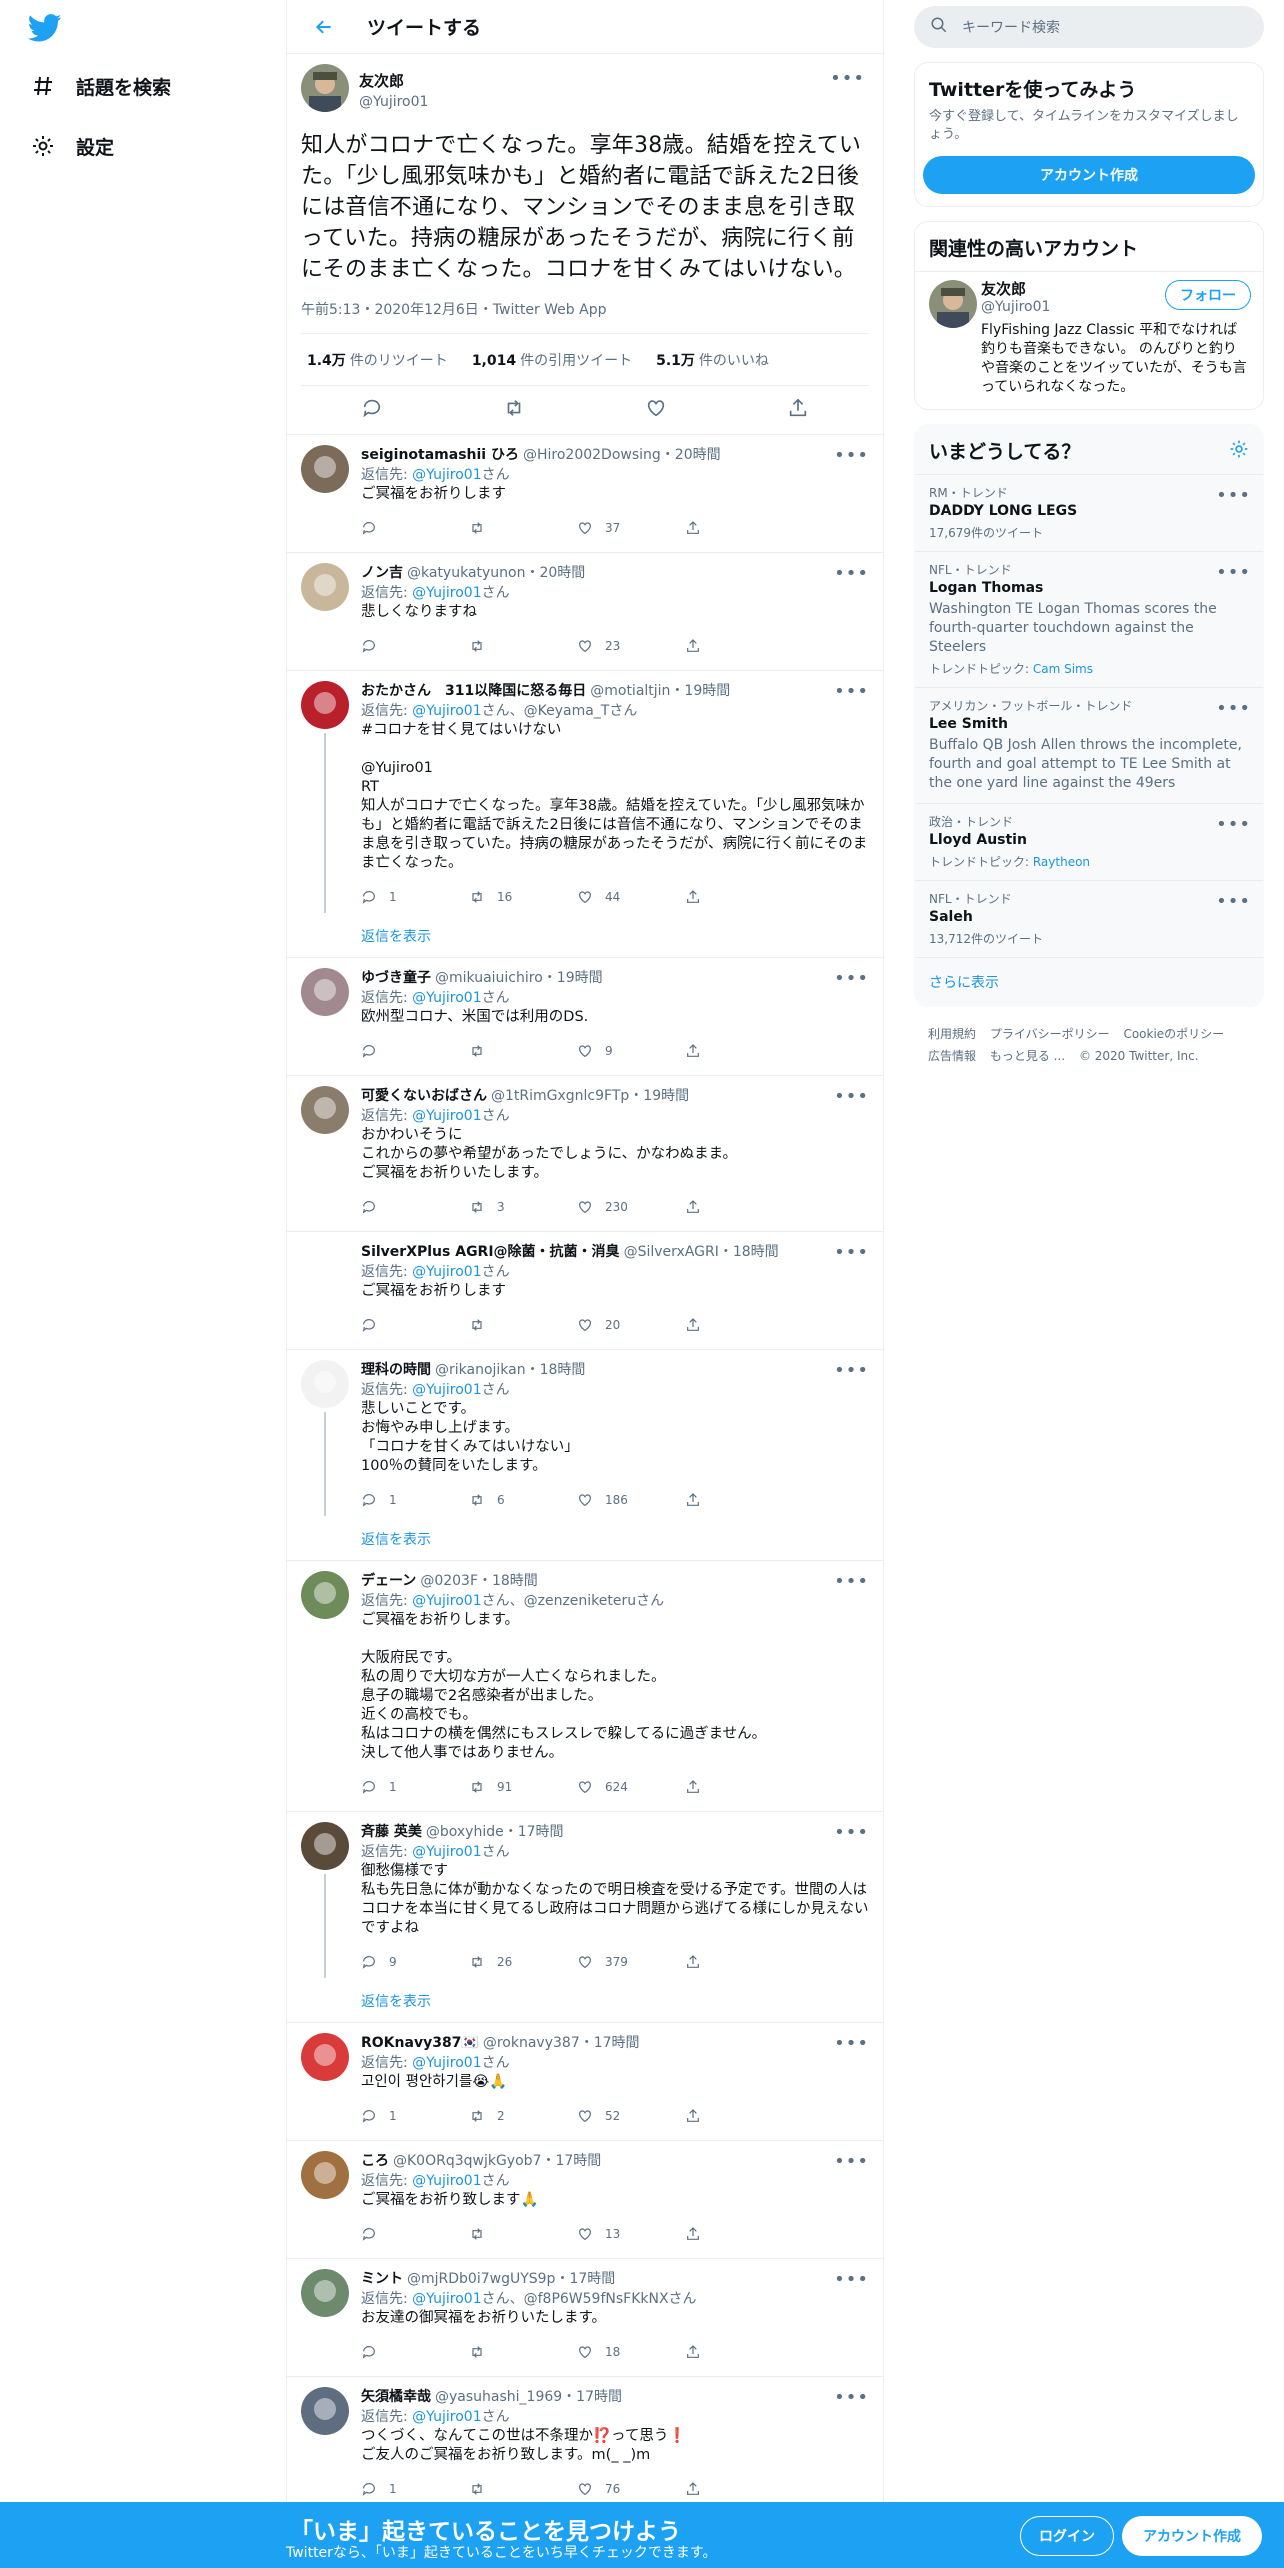  I want to click on footer-link: Cookieのポリシー, so click(1173, 1034).